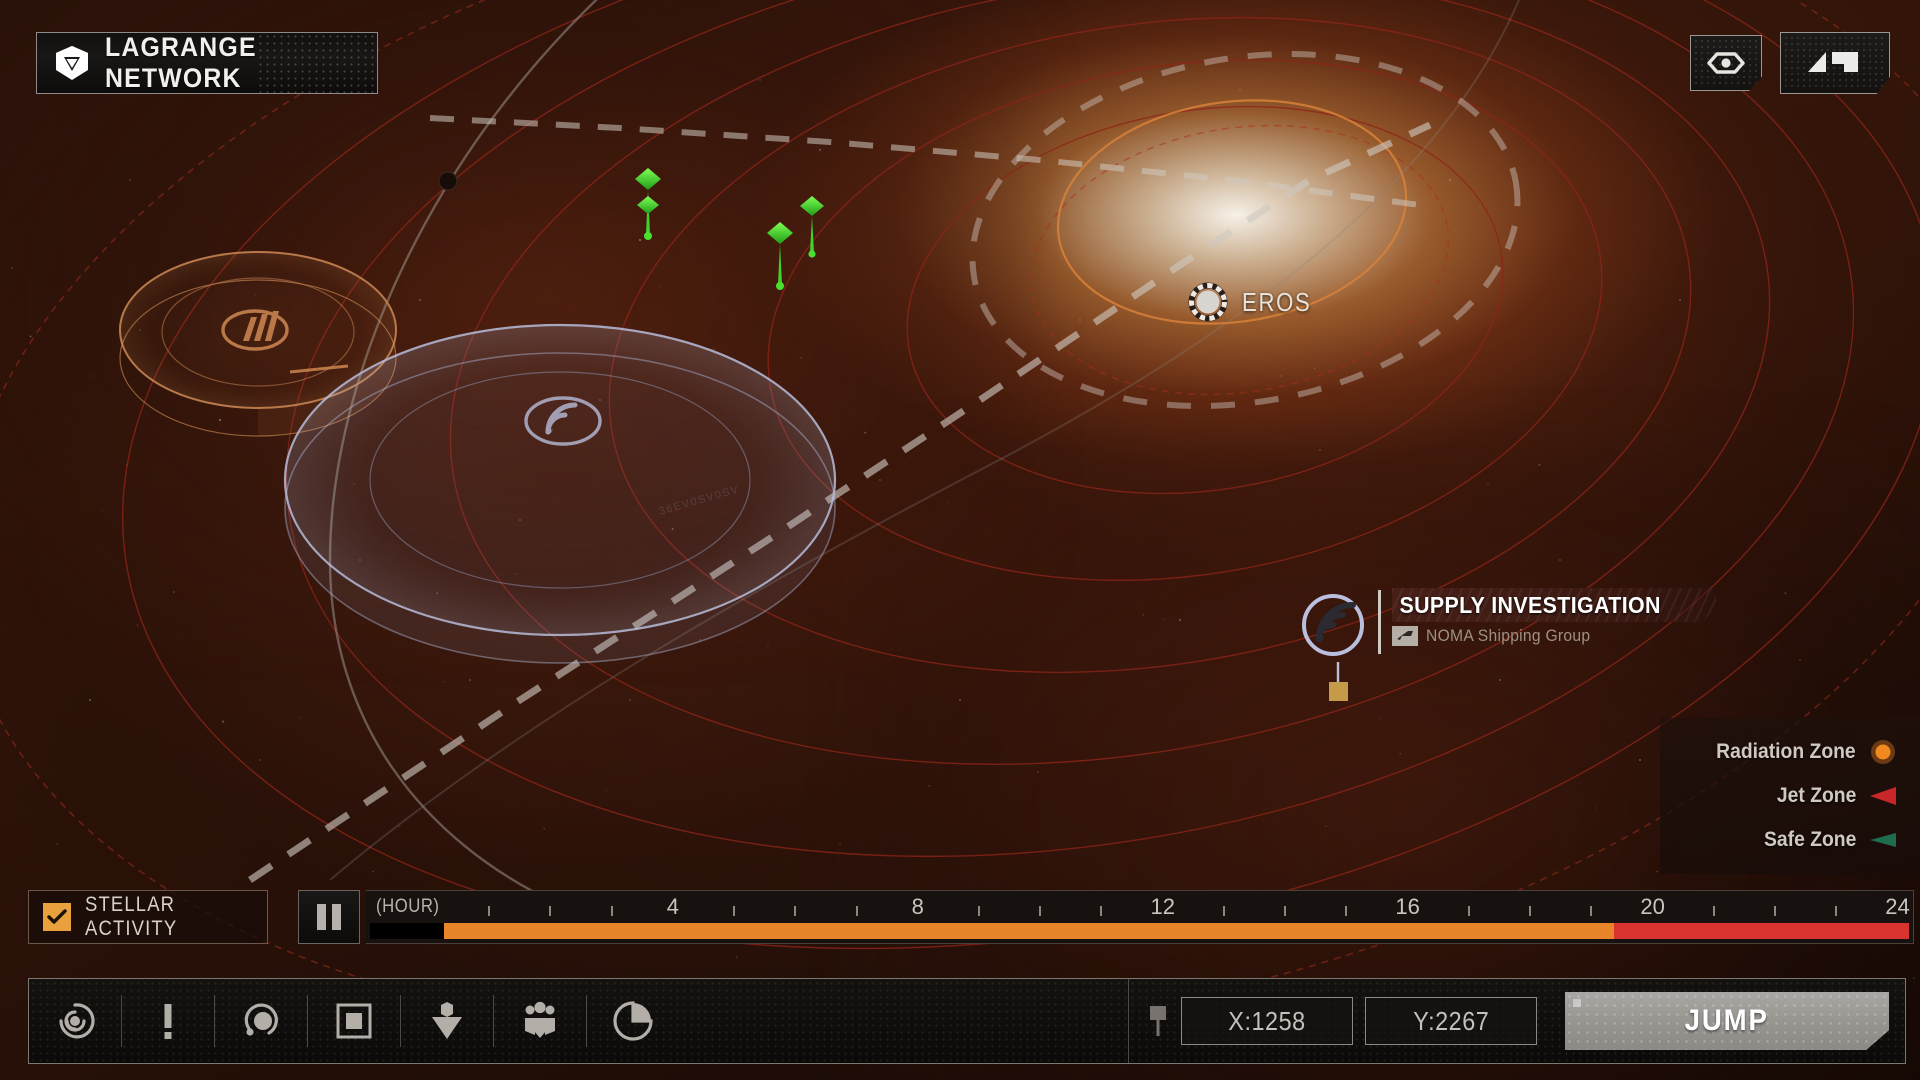  Describe the element at coordinates (1245, 230) in the screenshot. I see `star-orbit-dashed` at that location.